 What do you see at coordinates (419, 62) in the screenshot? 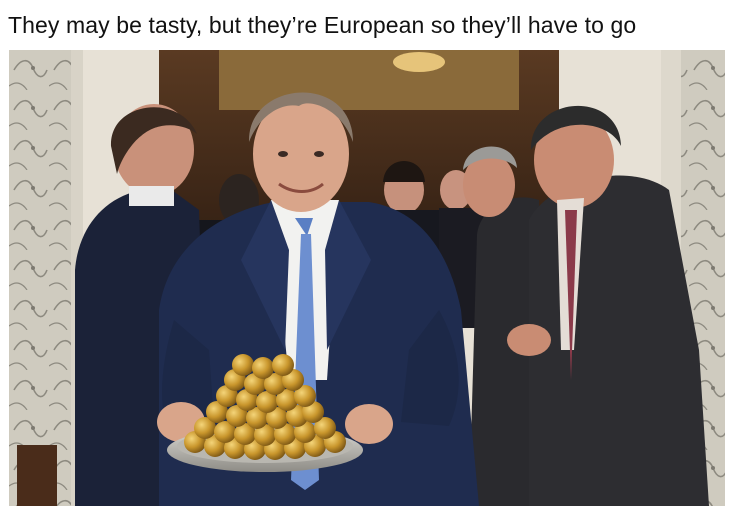
I see `chandelier` at bounding box center [419, 62].